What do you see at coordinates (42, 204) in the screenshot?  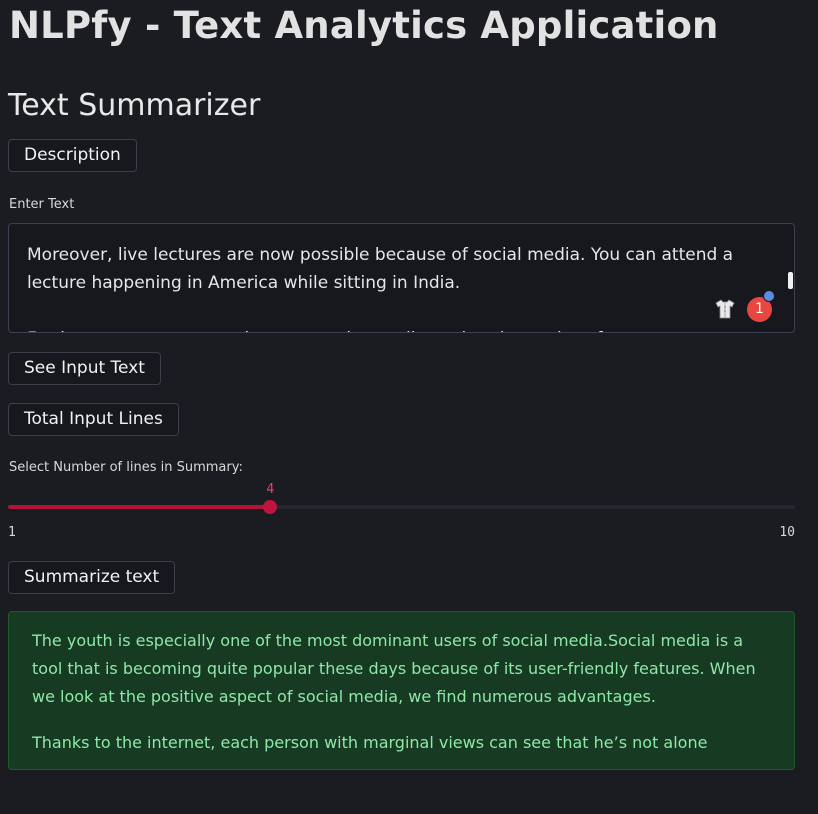 I see `enter-text-label: Enter Text` at bounding box center [42, 204].